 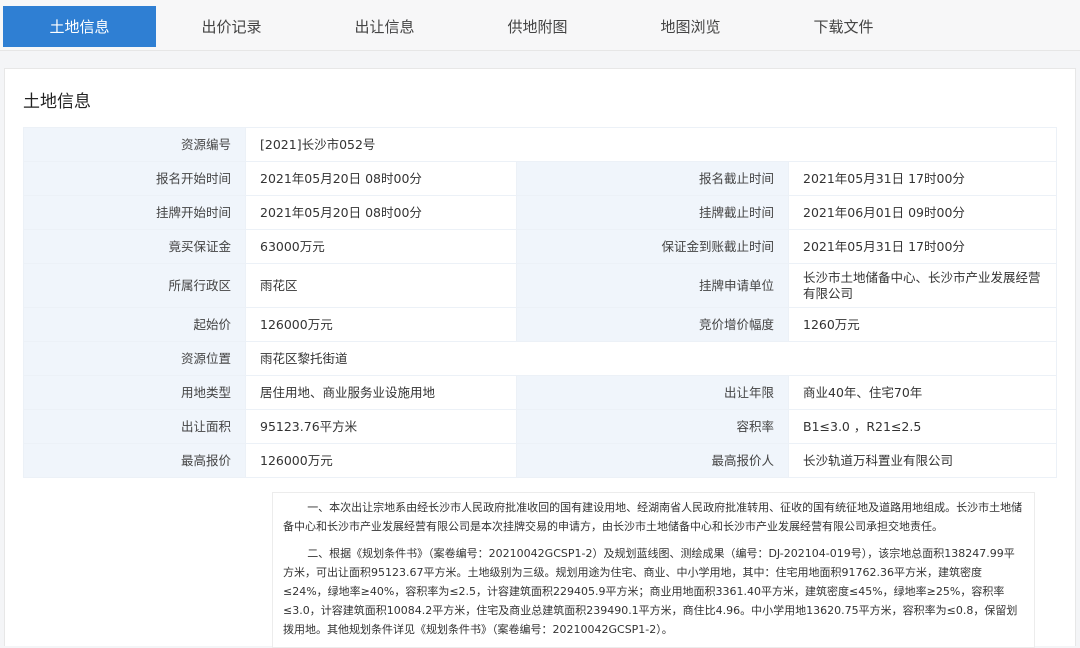 What do you see at coordinates (922, 426) in the screenshot?
I see `value-plot-ratio: B1≤3.0 ，R21≤2.5` at bounding box center [922, 426].